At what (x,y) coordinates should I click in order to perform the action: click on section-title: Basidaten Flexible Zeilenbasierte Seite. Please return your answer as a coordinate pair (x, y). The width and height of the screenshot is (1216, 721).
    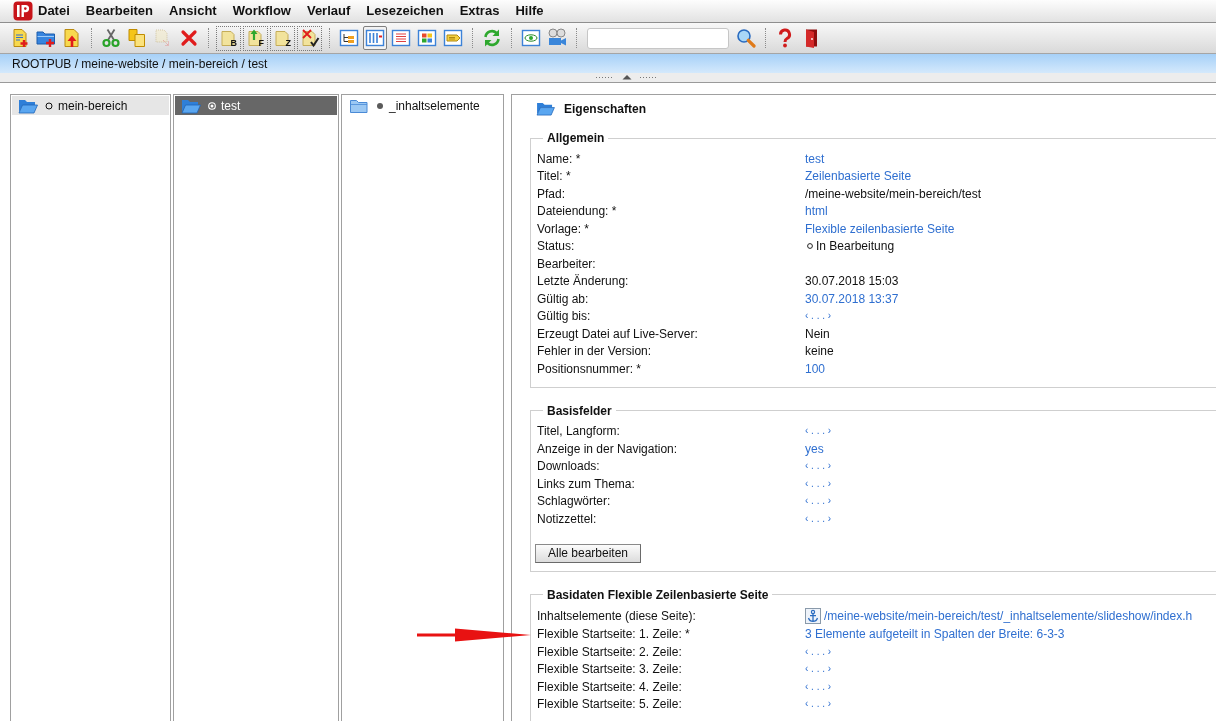
    Looking at the image, I should click on (658, 594).